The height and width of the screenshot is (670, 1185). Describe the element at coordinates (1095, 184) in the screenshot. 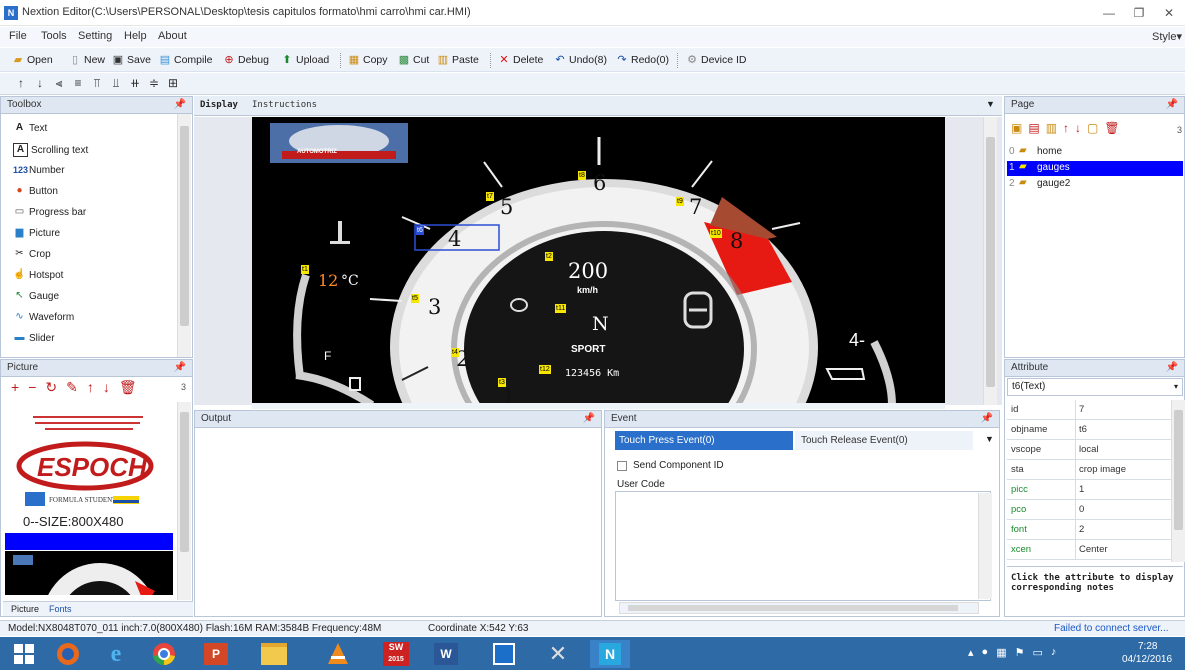

I see `page-item: 2 ▰ gauge2` at that location.